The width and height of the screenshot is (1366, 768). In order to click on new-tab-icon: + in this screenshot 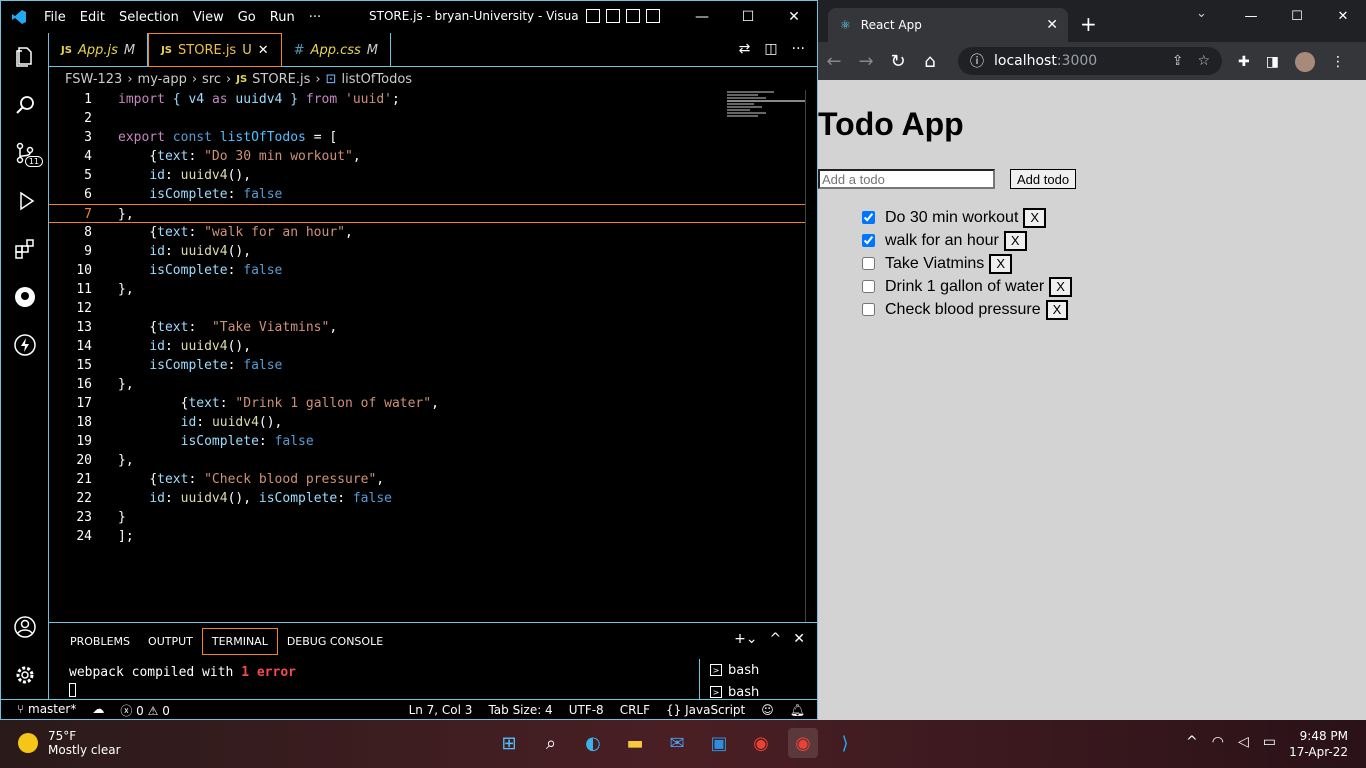, I will do `click(1088, 24)`.